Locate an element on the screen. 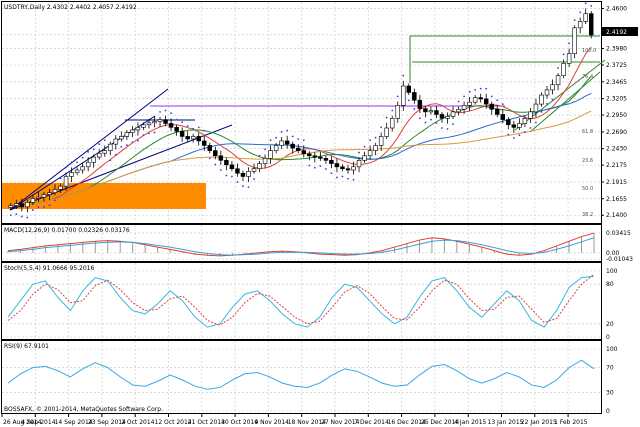 This screenshot has width=640, height=427. rsi-title: RSI(9) 67.9101 is located at coordinates (26, 346).